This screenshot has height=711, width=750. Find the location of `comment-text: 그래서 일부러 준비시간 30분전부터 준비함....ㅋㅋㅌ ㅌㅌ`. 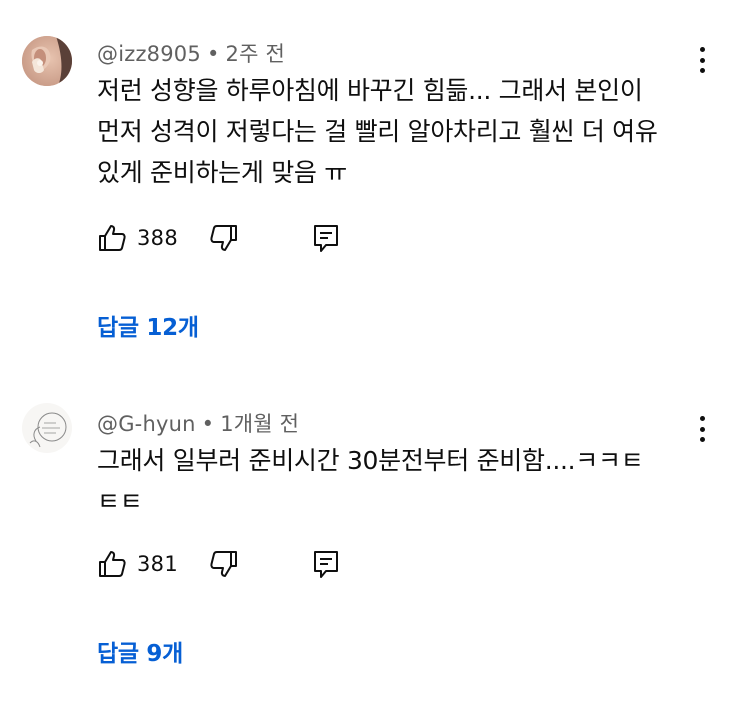

comment-text: 그래서 일부러 준비시간 30분전부터 준비함....ㅋㅋㅌ ㅌㅌ is located at coordinates (407, 481).